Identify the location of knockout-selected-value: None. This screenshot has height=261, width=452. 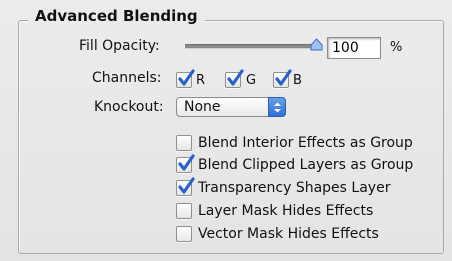
(202, 107).